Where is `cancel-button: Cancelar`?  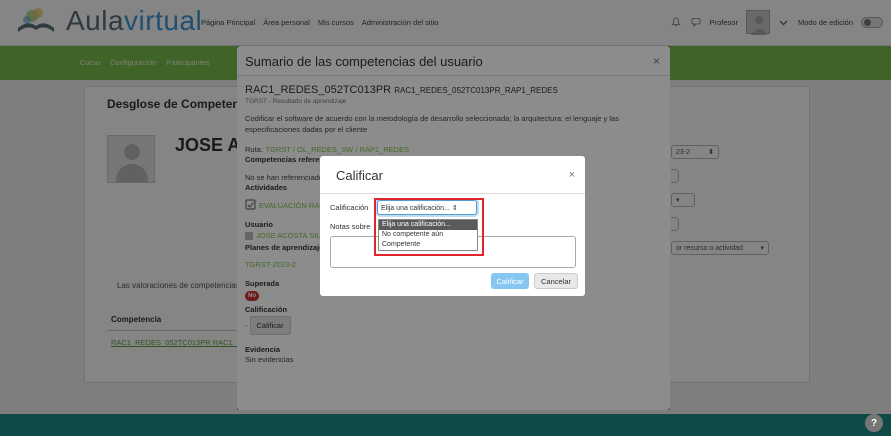
cancel-button: Cancelar is located at coordinates (556, 281).